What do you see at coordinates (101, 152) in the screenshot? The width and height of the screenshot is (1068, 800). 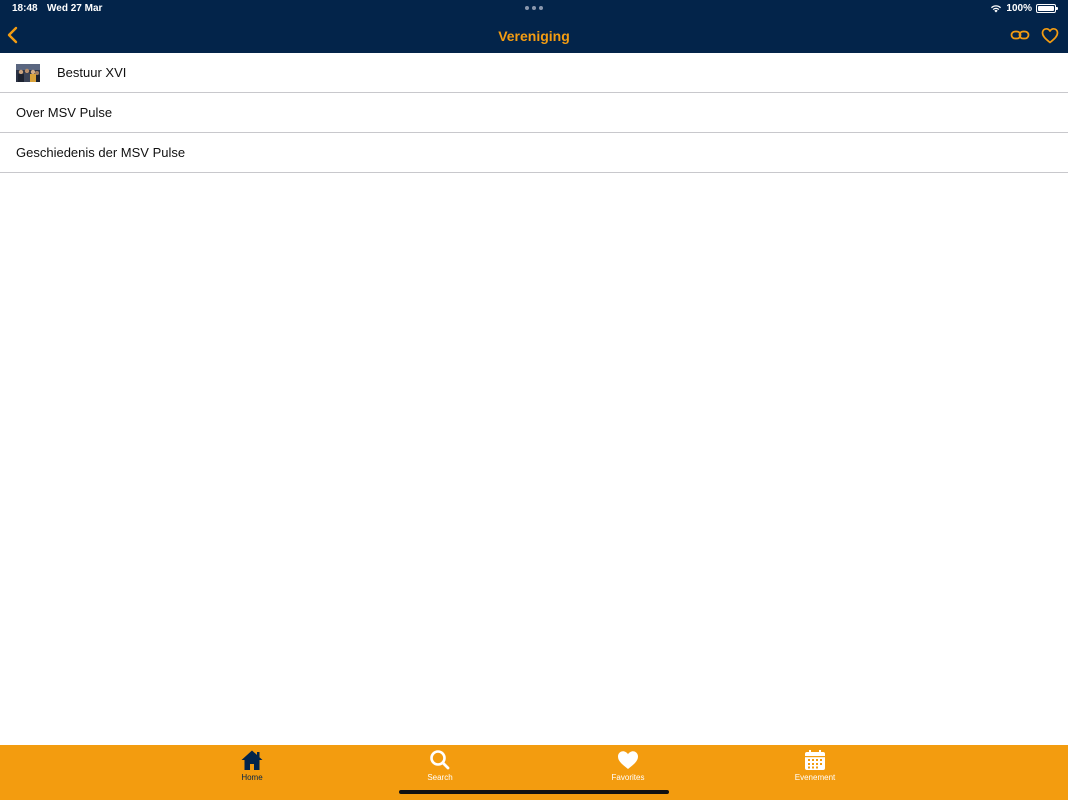 I see `list-item-label: Geschiedenis der MSV Pulse` at bounding box center [101, 152].